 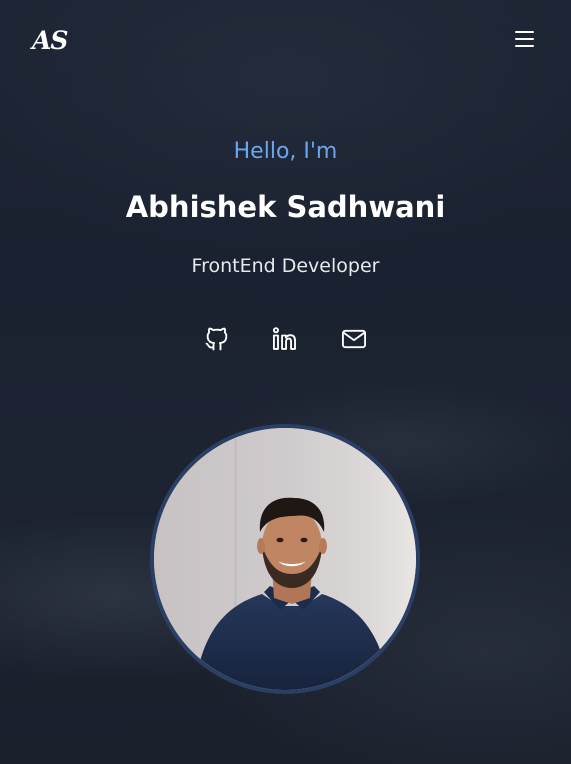 I want to click on github-link, so click(x=217, y=339).